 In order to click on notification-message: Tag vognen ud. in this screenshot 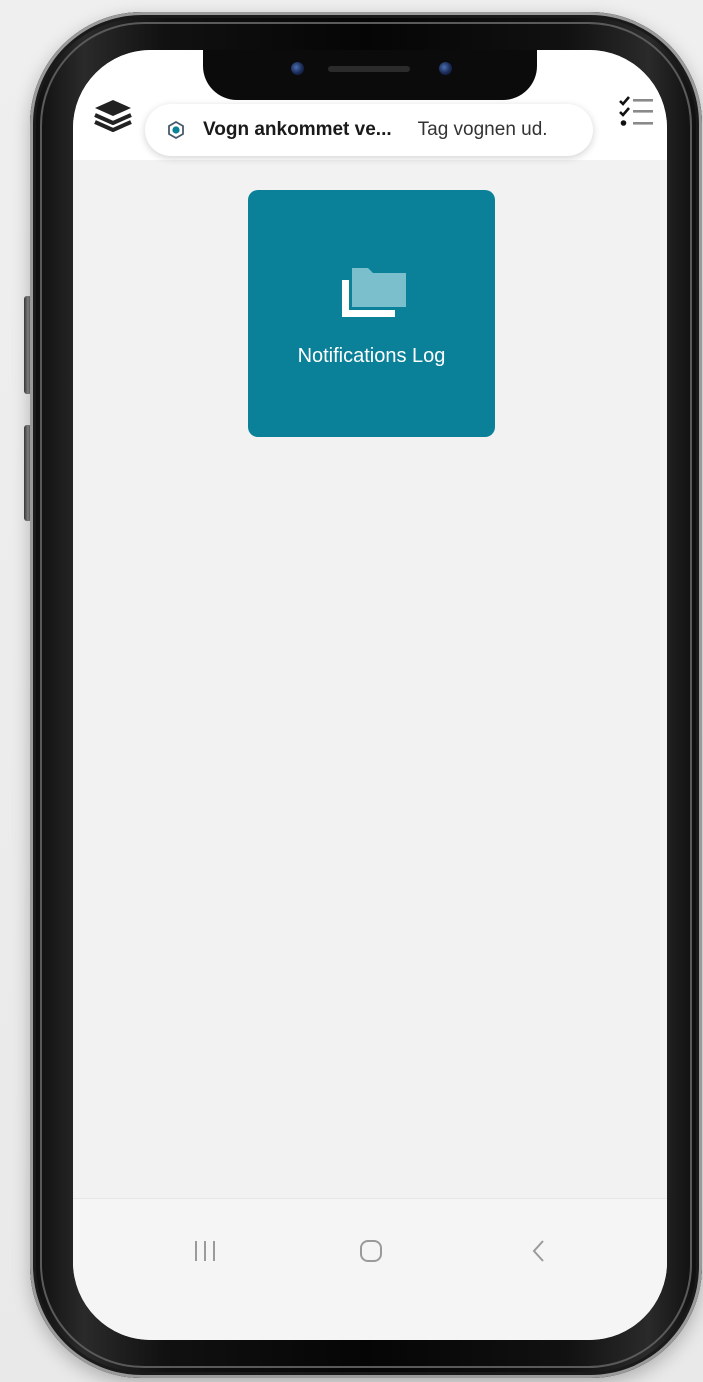, I will do `click(482, 129)`.